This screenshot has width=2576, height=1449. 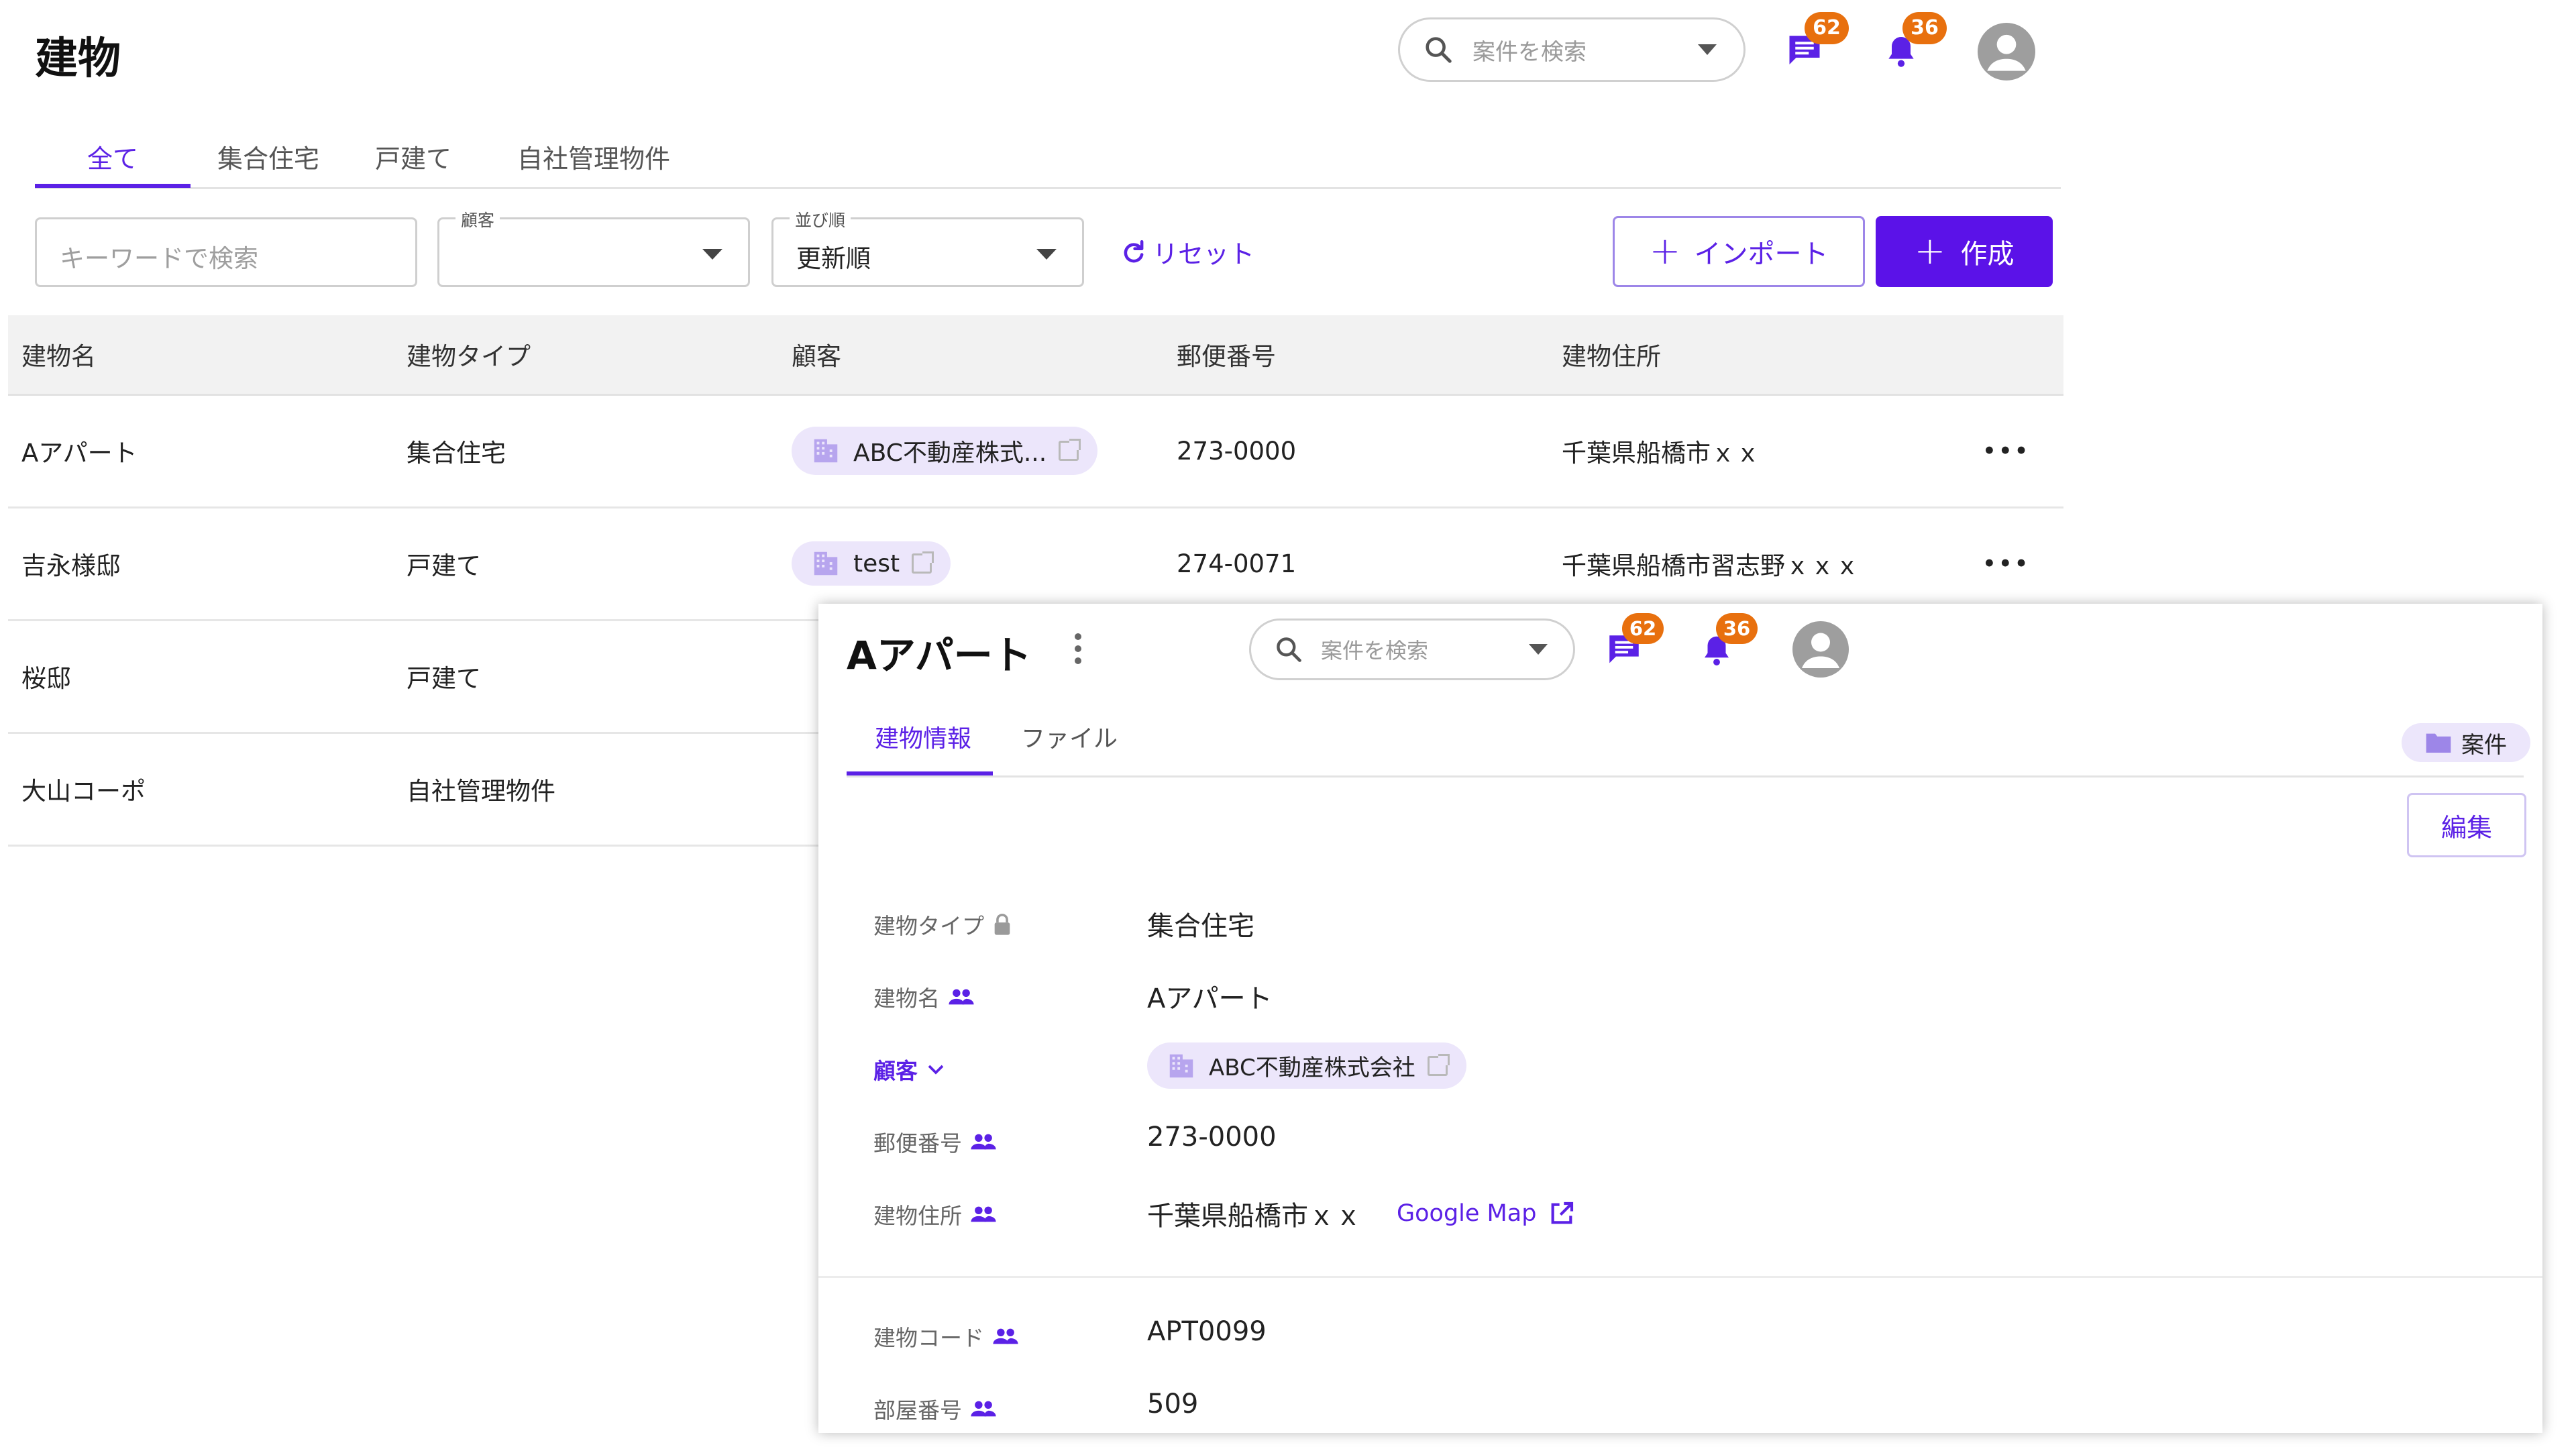 What do you see at coordinates (200, 790) in the screenshot?
I see `cell-name: 大山コーポ` at bounding box center [200, 790].